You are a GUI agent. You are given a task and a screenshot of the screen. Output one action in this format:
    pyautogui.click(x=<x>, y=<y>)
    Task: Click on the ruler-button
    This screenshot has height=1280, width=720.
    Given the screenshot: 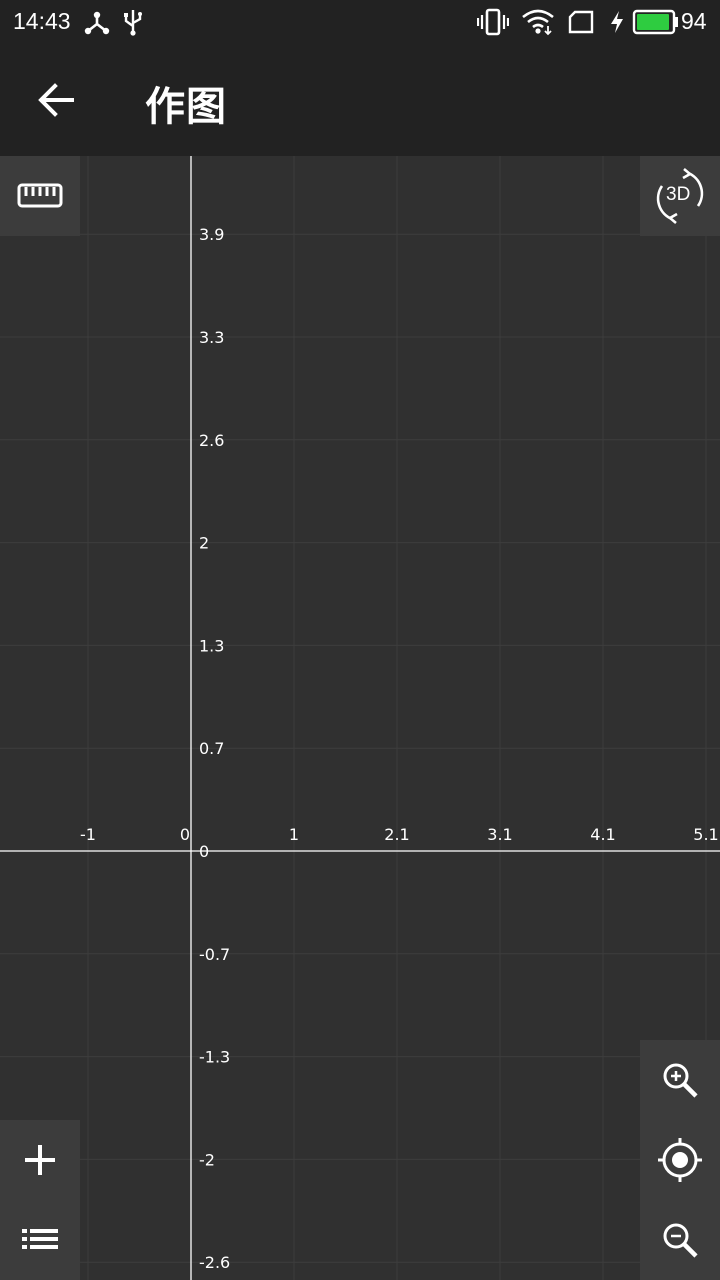 What is the action you would take?
    pyautogui.click(x=40, y=196)
    